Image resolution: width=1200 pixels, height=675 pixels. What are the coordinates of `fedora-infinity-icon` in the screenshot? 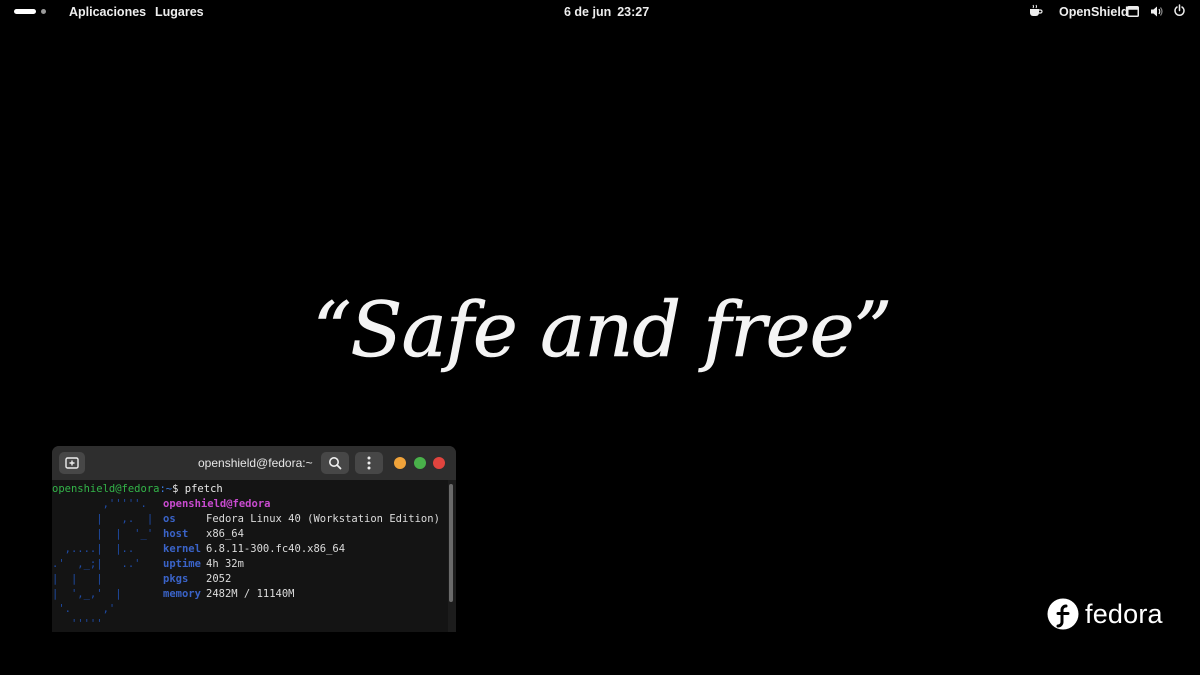 It's located at (1063, 614).